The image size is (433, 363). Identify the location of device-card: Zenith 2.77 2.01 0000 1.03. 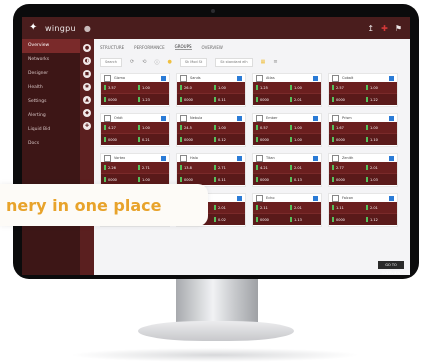
(363, 170).